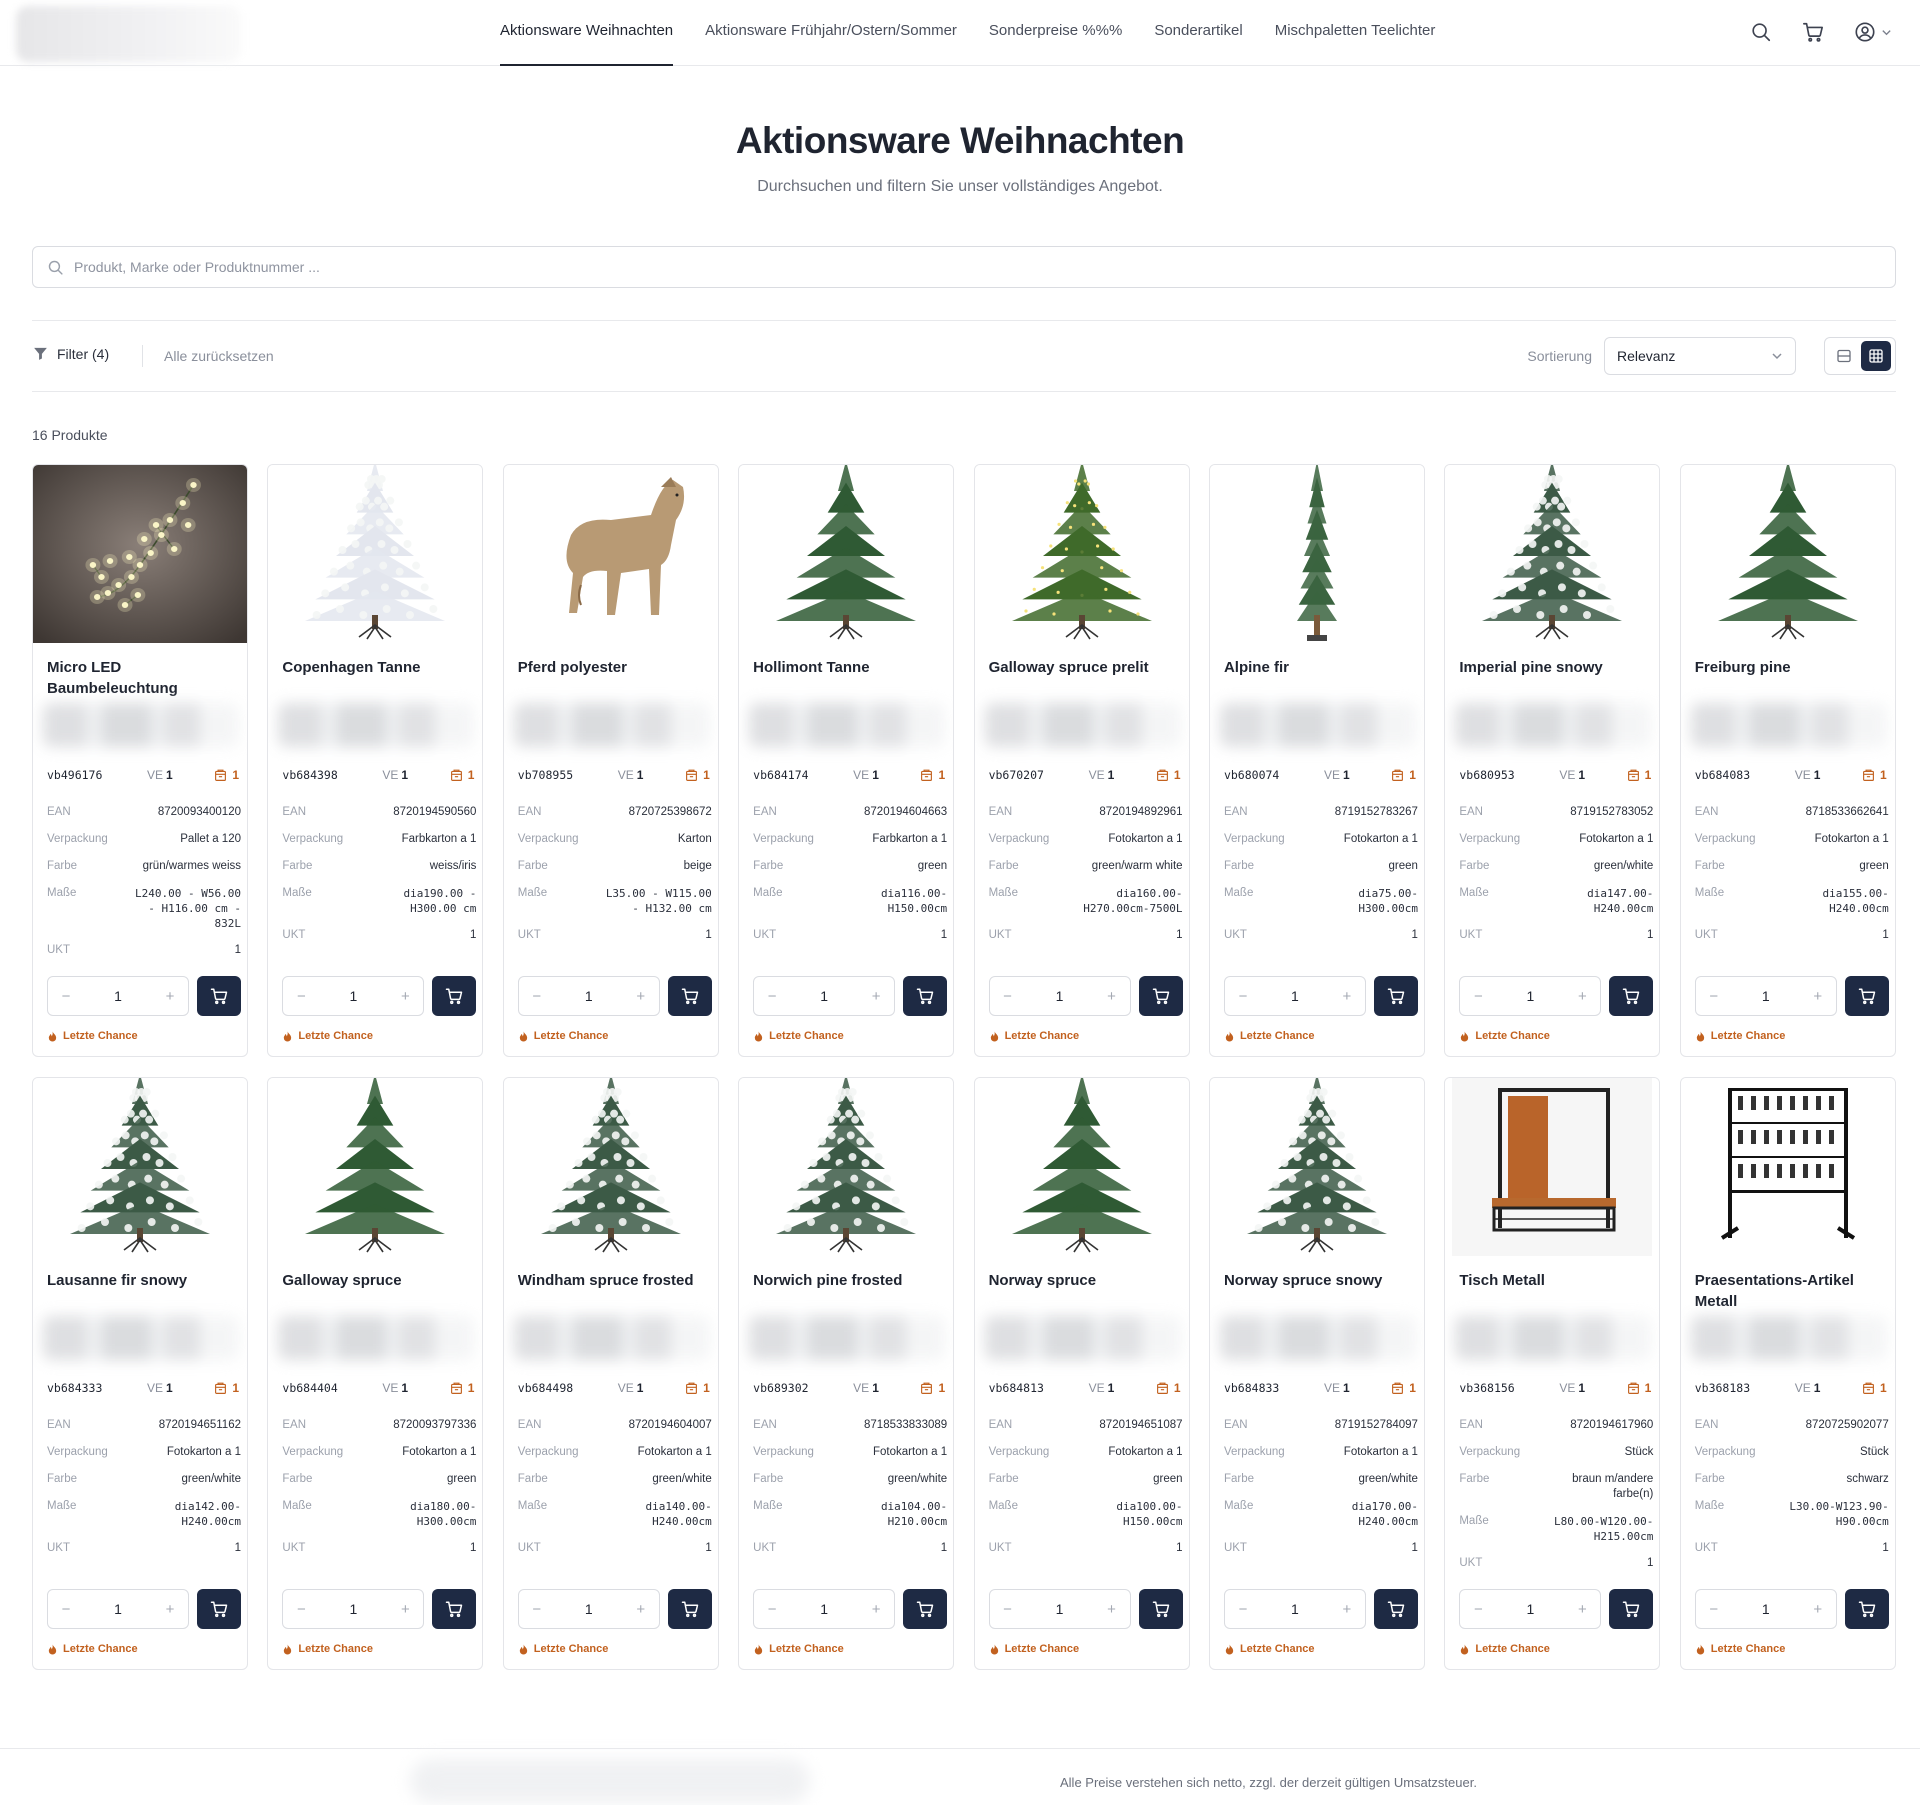 Image resolution: width=1920 pixels, height=1805 pixels. Describe the element at coordinates (219, 356) in the screenshot. I see `reset-filters-button: Alle zurücksetzen` at that location.